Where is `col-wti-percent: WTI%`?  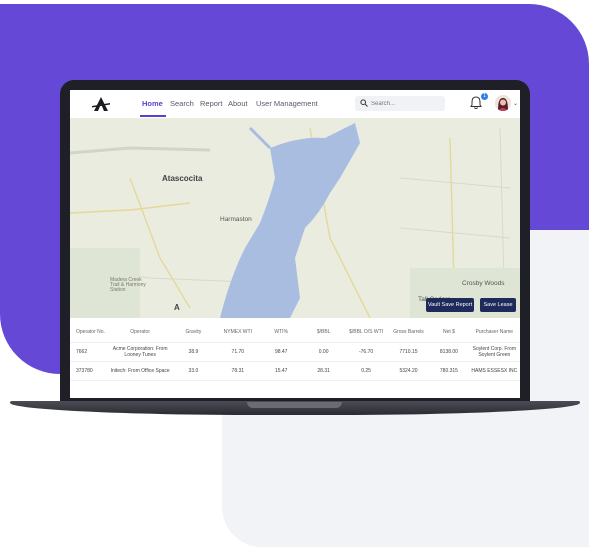
col-wti-percent: WTI% is located at coordinates (281, 332).